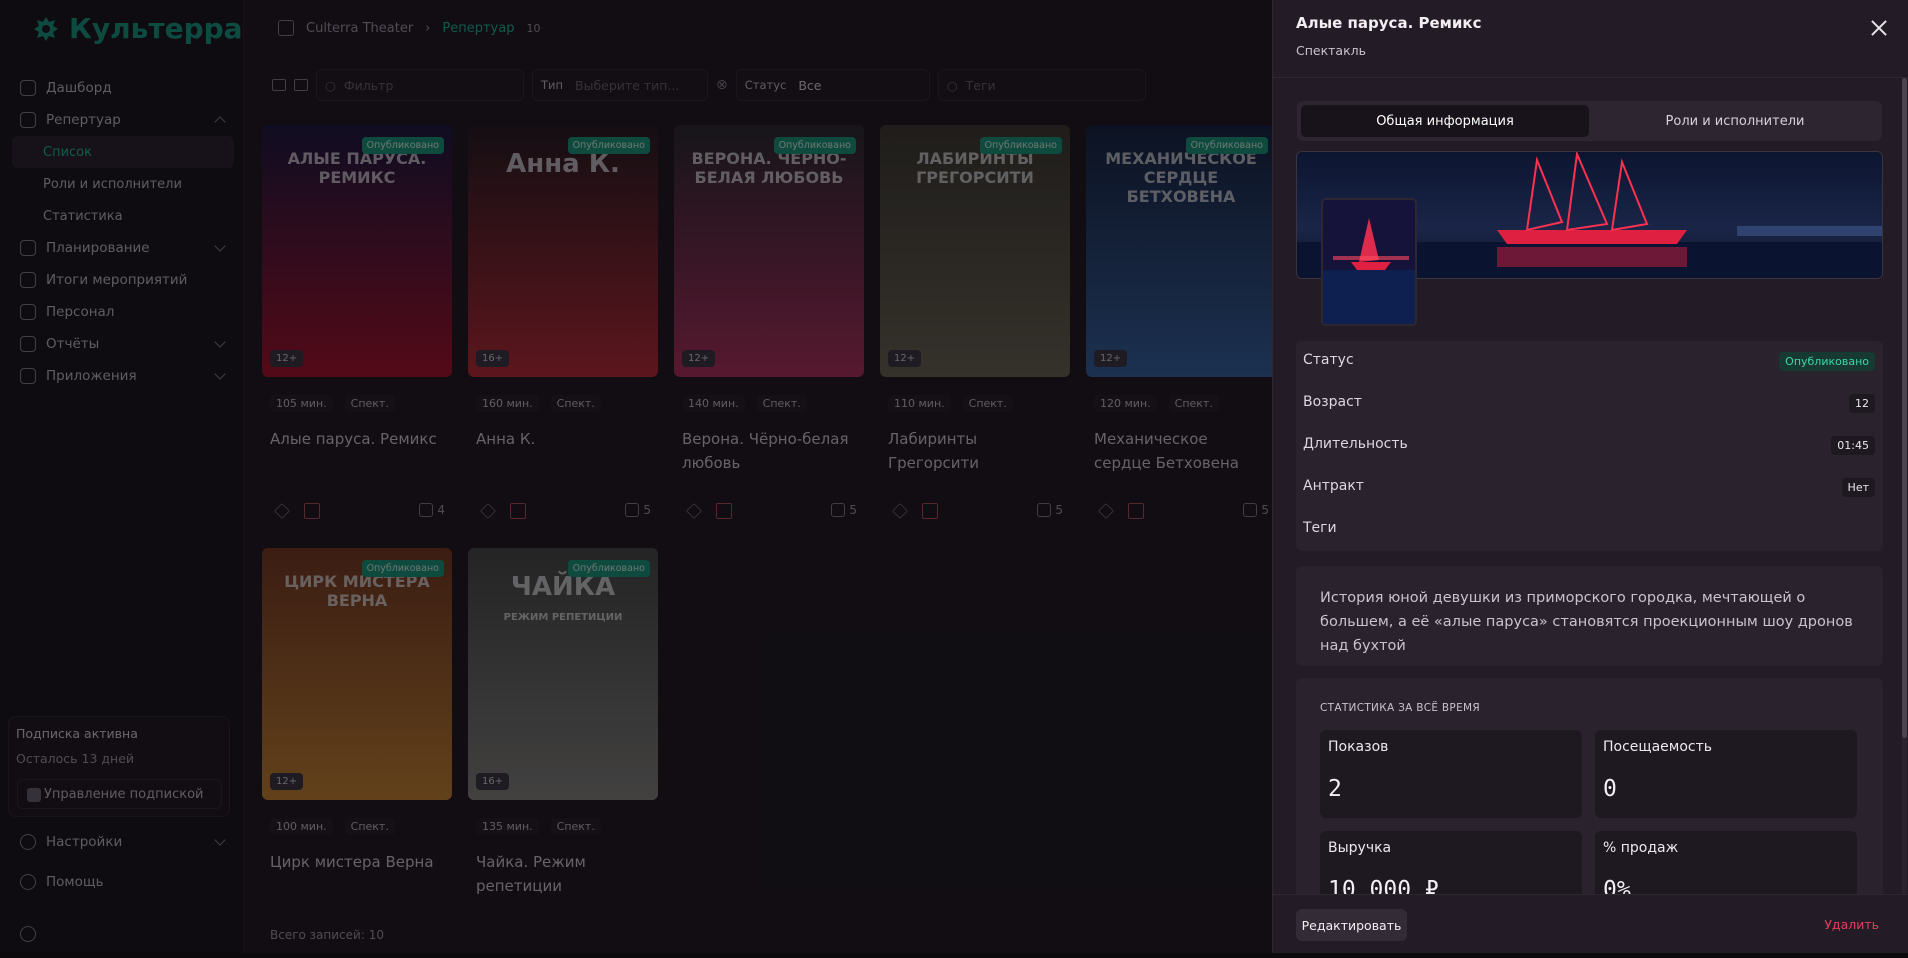  What do you see at coordinates (975, 451) in the screenshot?
I see `card-title: Лабиринты Грегорсити` at bounding box center [975, 451].